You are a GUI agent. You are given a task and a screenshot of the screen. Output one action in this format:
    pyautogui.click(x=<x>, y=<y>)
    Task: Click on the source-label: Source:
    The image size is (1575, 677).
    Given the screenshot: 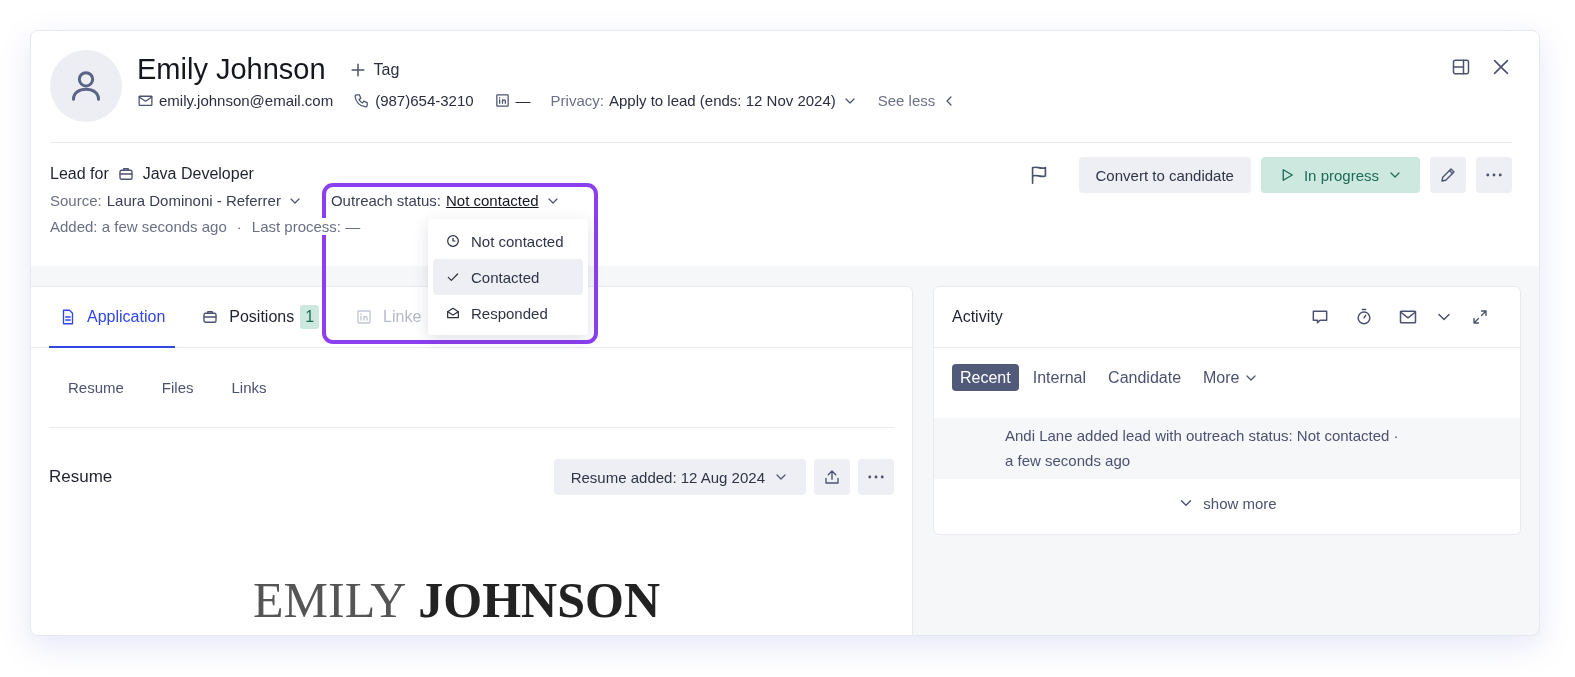 What is the action you would take?
    pyautogui.click(x=76, y=200)
    